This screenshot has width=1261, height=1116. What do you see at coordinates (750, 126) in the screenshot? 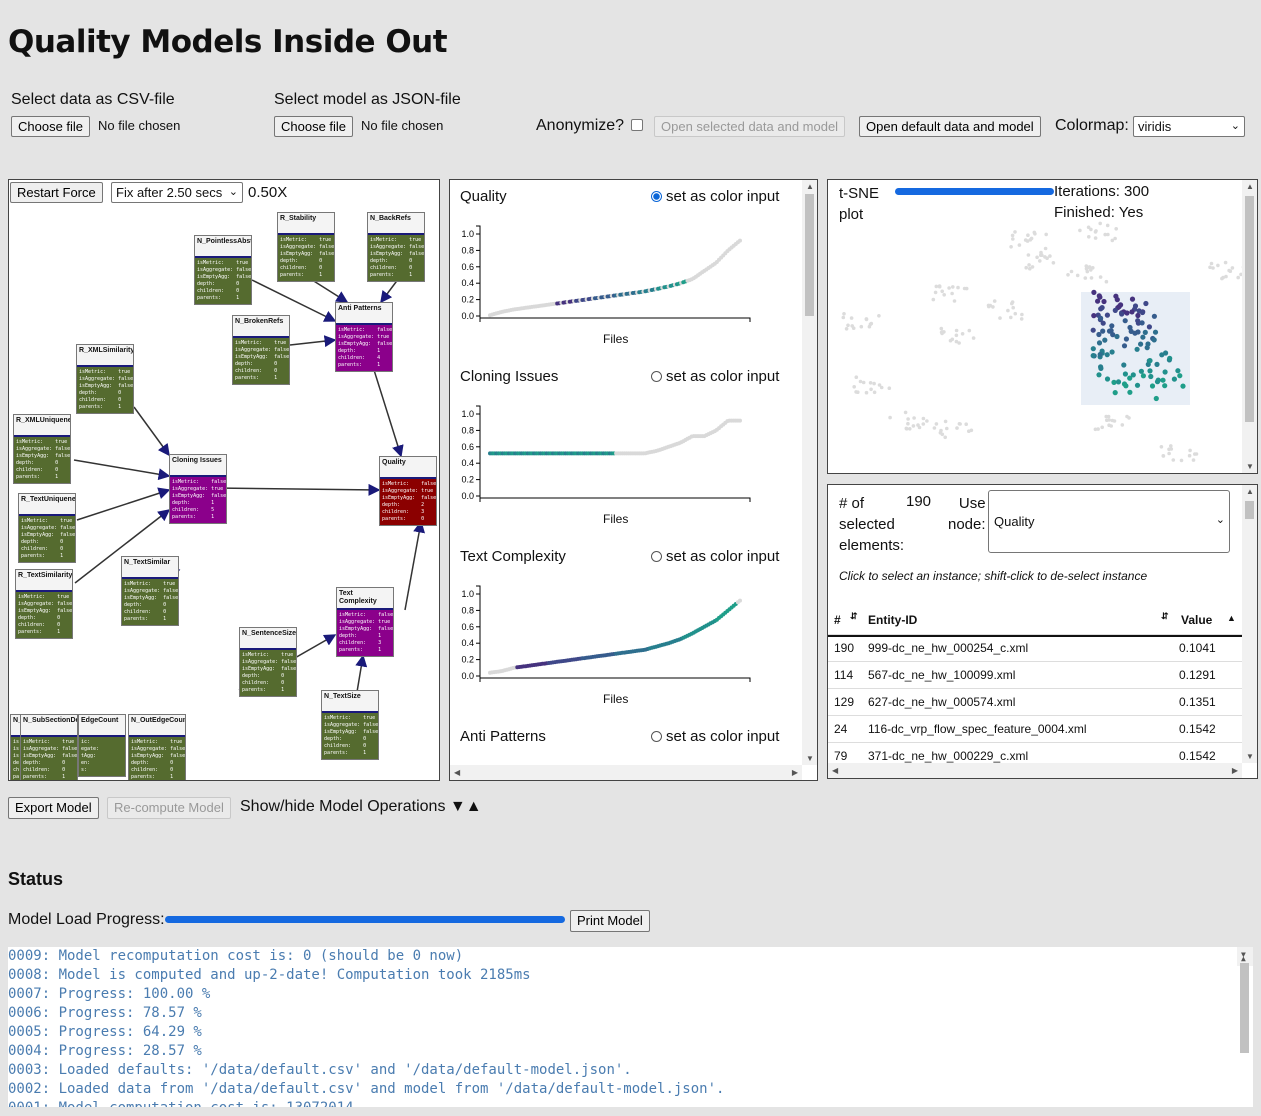
I see `open-selected-button: Open selected data and model` at bounding box center [750, 126].